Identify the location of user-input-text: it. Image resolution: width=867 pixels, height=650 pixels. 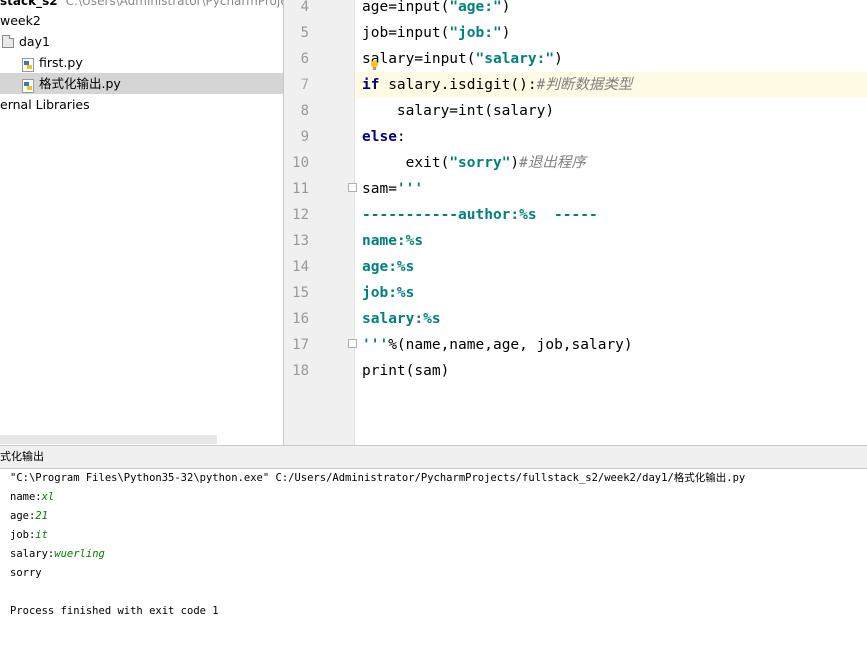
(41, 535).